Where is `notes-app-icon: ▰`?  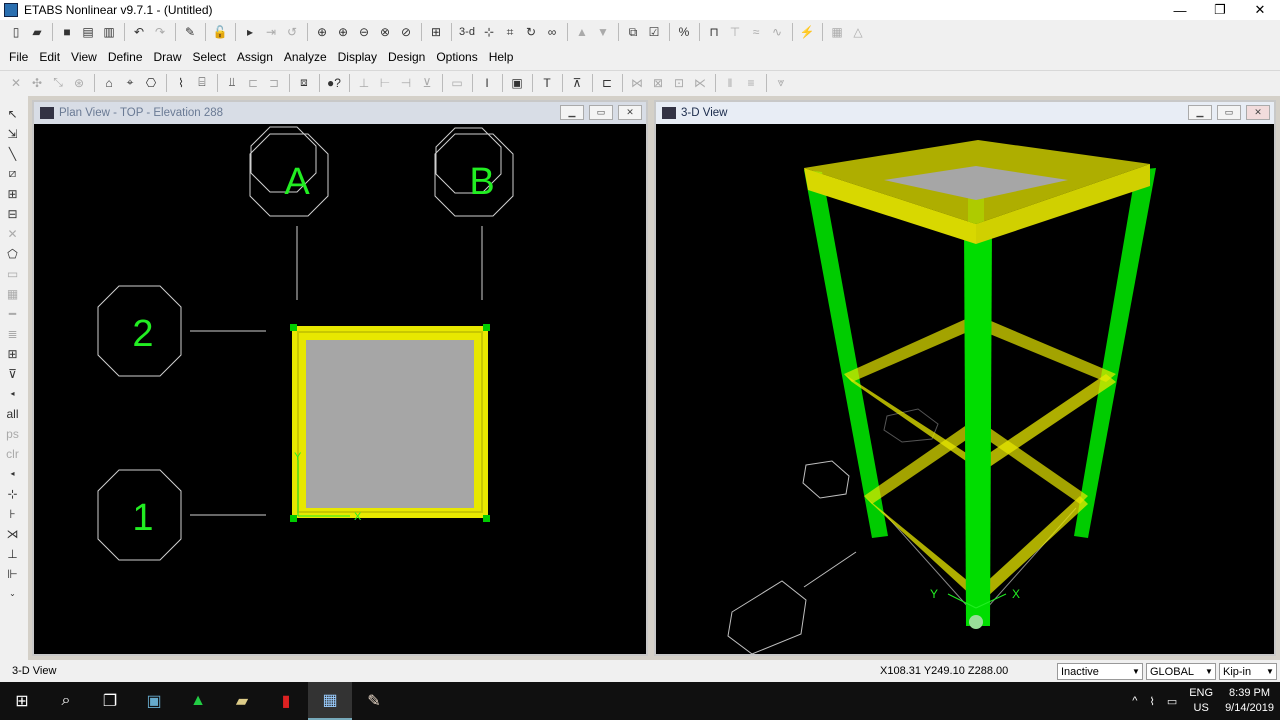 notes-app-icon: ▰ is located at coordinates (242, 701).